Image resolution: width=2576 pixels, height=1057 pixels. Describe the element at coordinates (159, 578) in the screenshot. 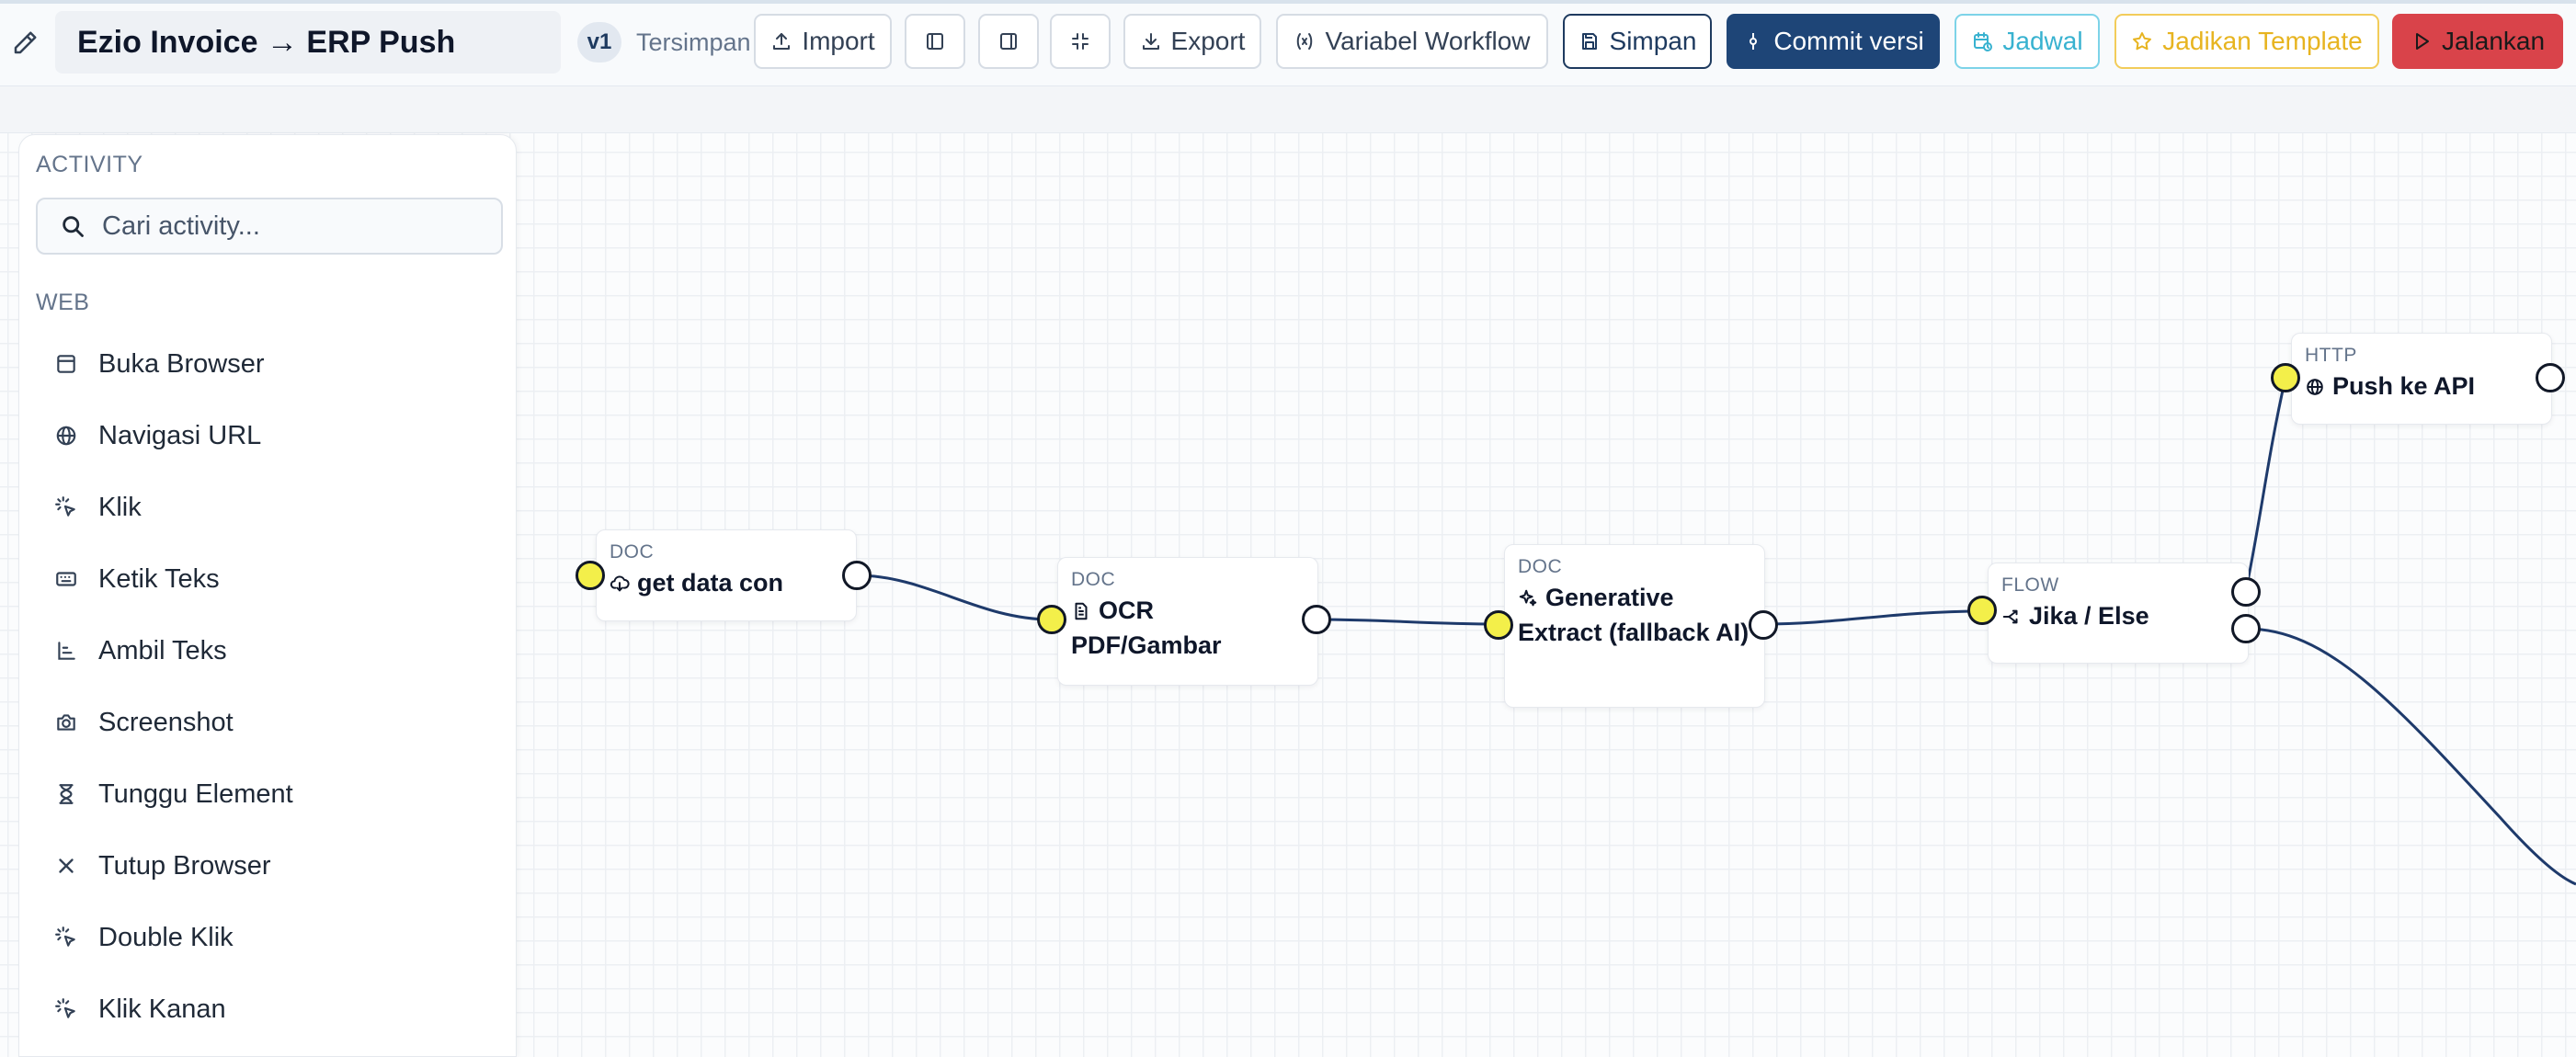

I see `activity-item-label: Ketik Teks` at that location.